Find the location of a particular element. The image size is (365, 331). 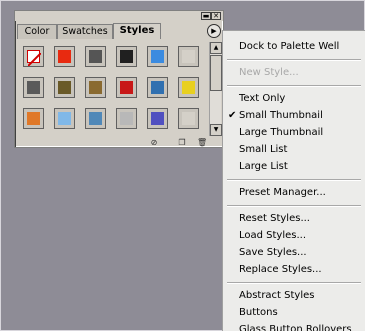

style-swatch-slate-bevel is located at coordinates (33, 87).